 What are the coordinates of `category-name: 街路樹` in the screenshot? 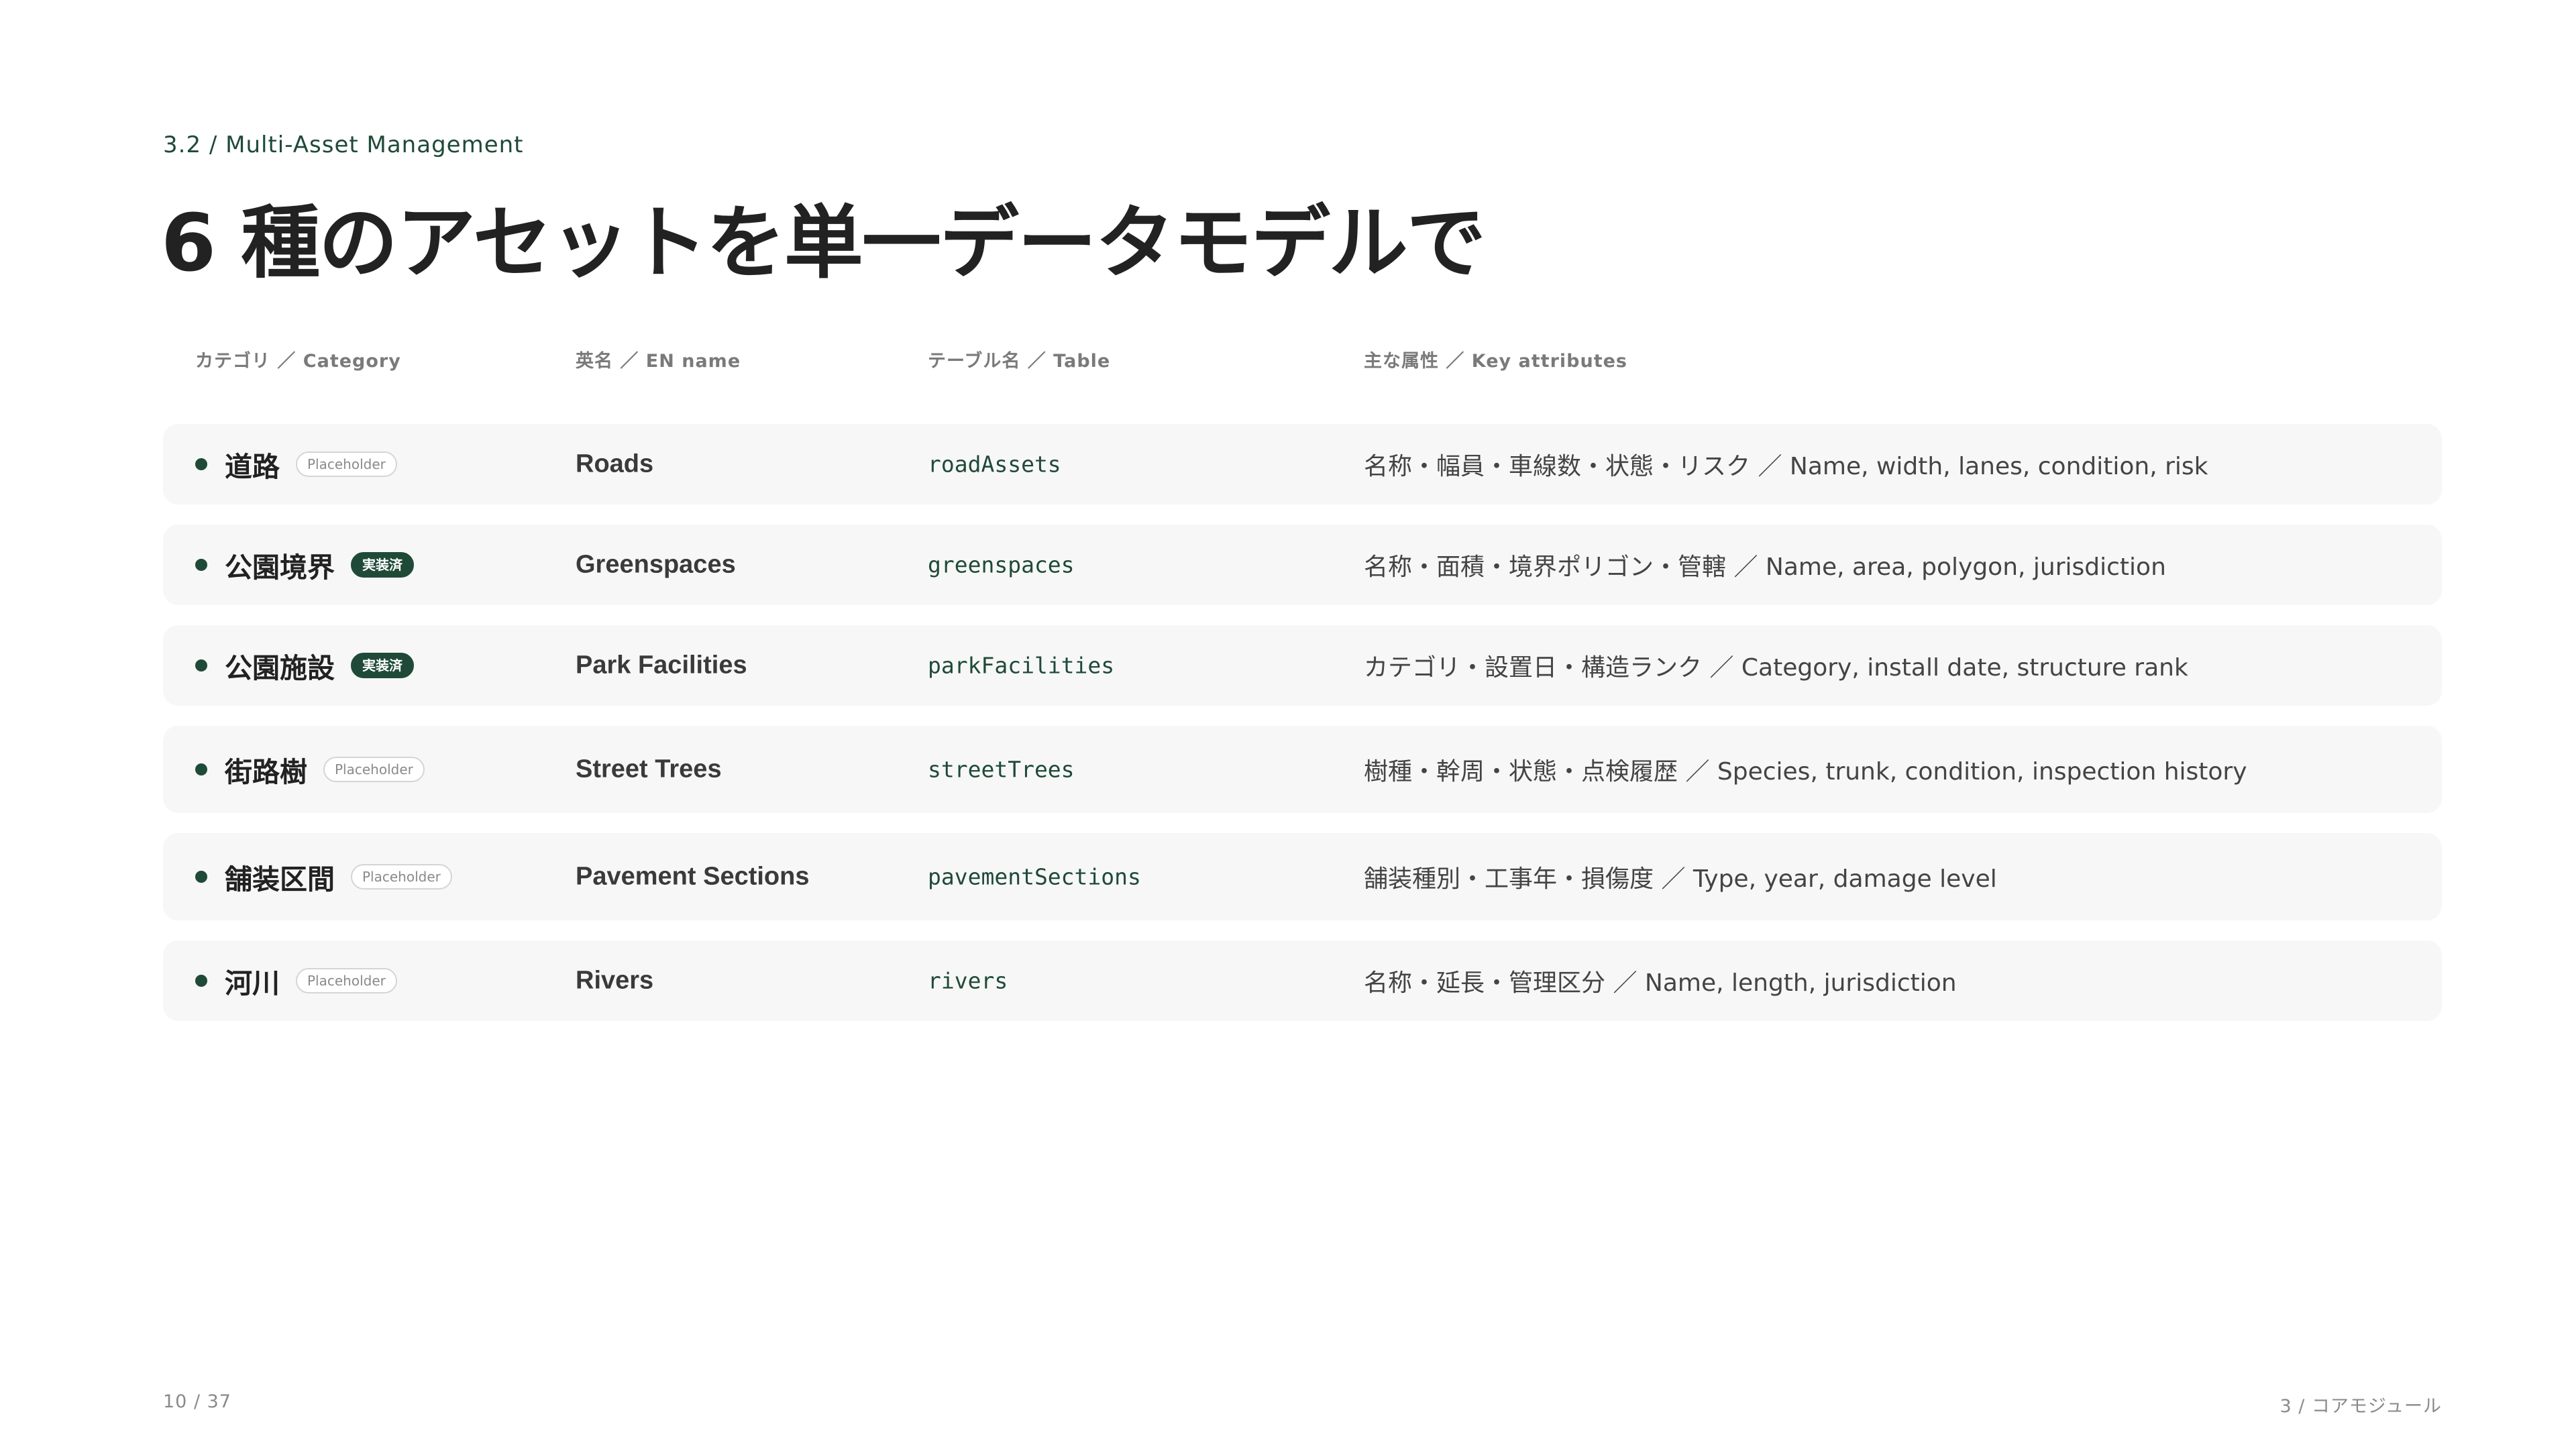 It's located at (266, 772).